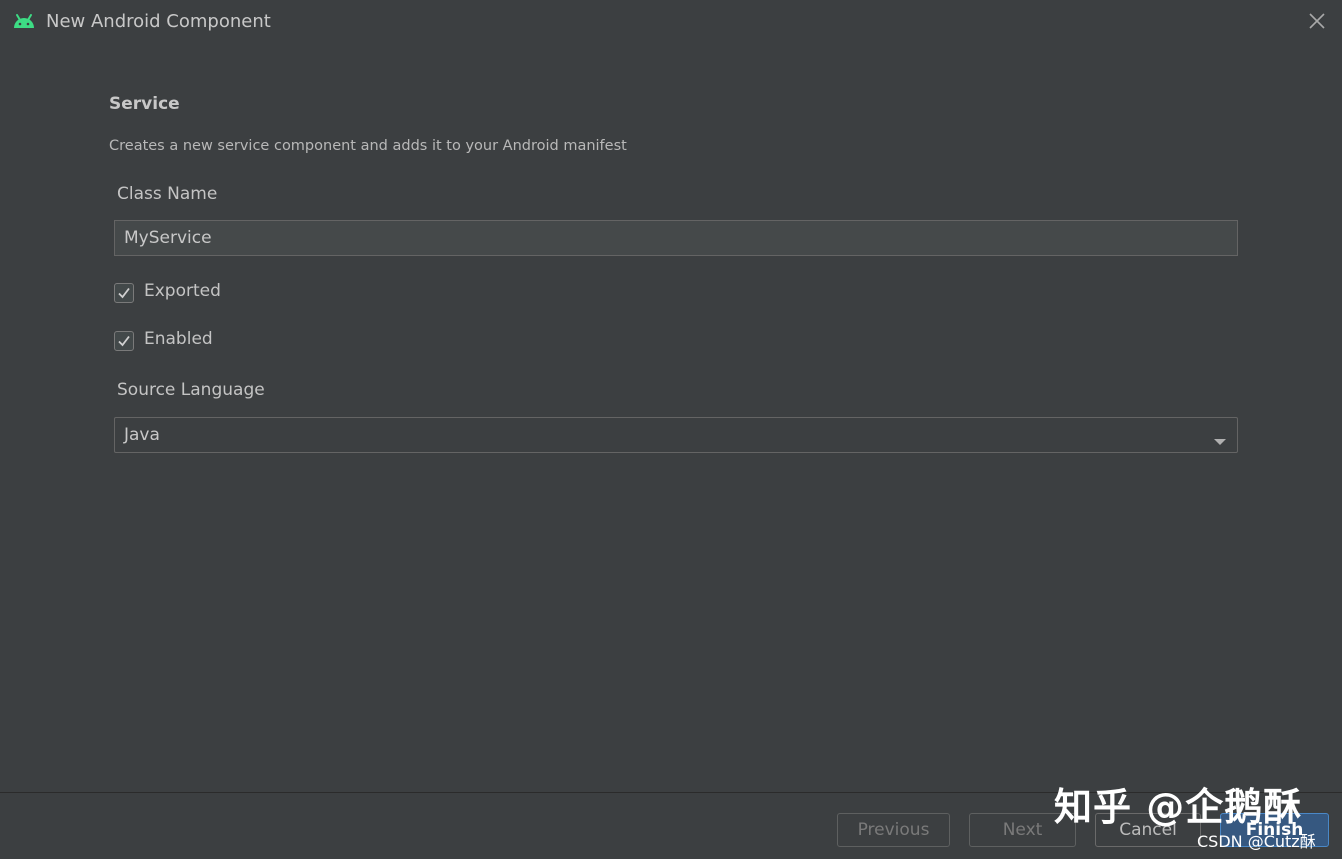 The image size is (1342, 859). What do you see at coordinates (676, 238) in the screenshot?
I see `class-name-input` at bounding box center [676, 238].